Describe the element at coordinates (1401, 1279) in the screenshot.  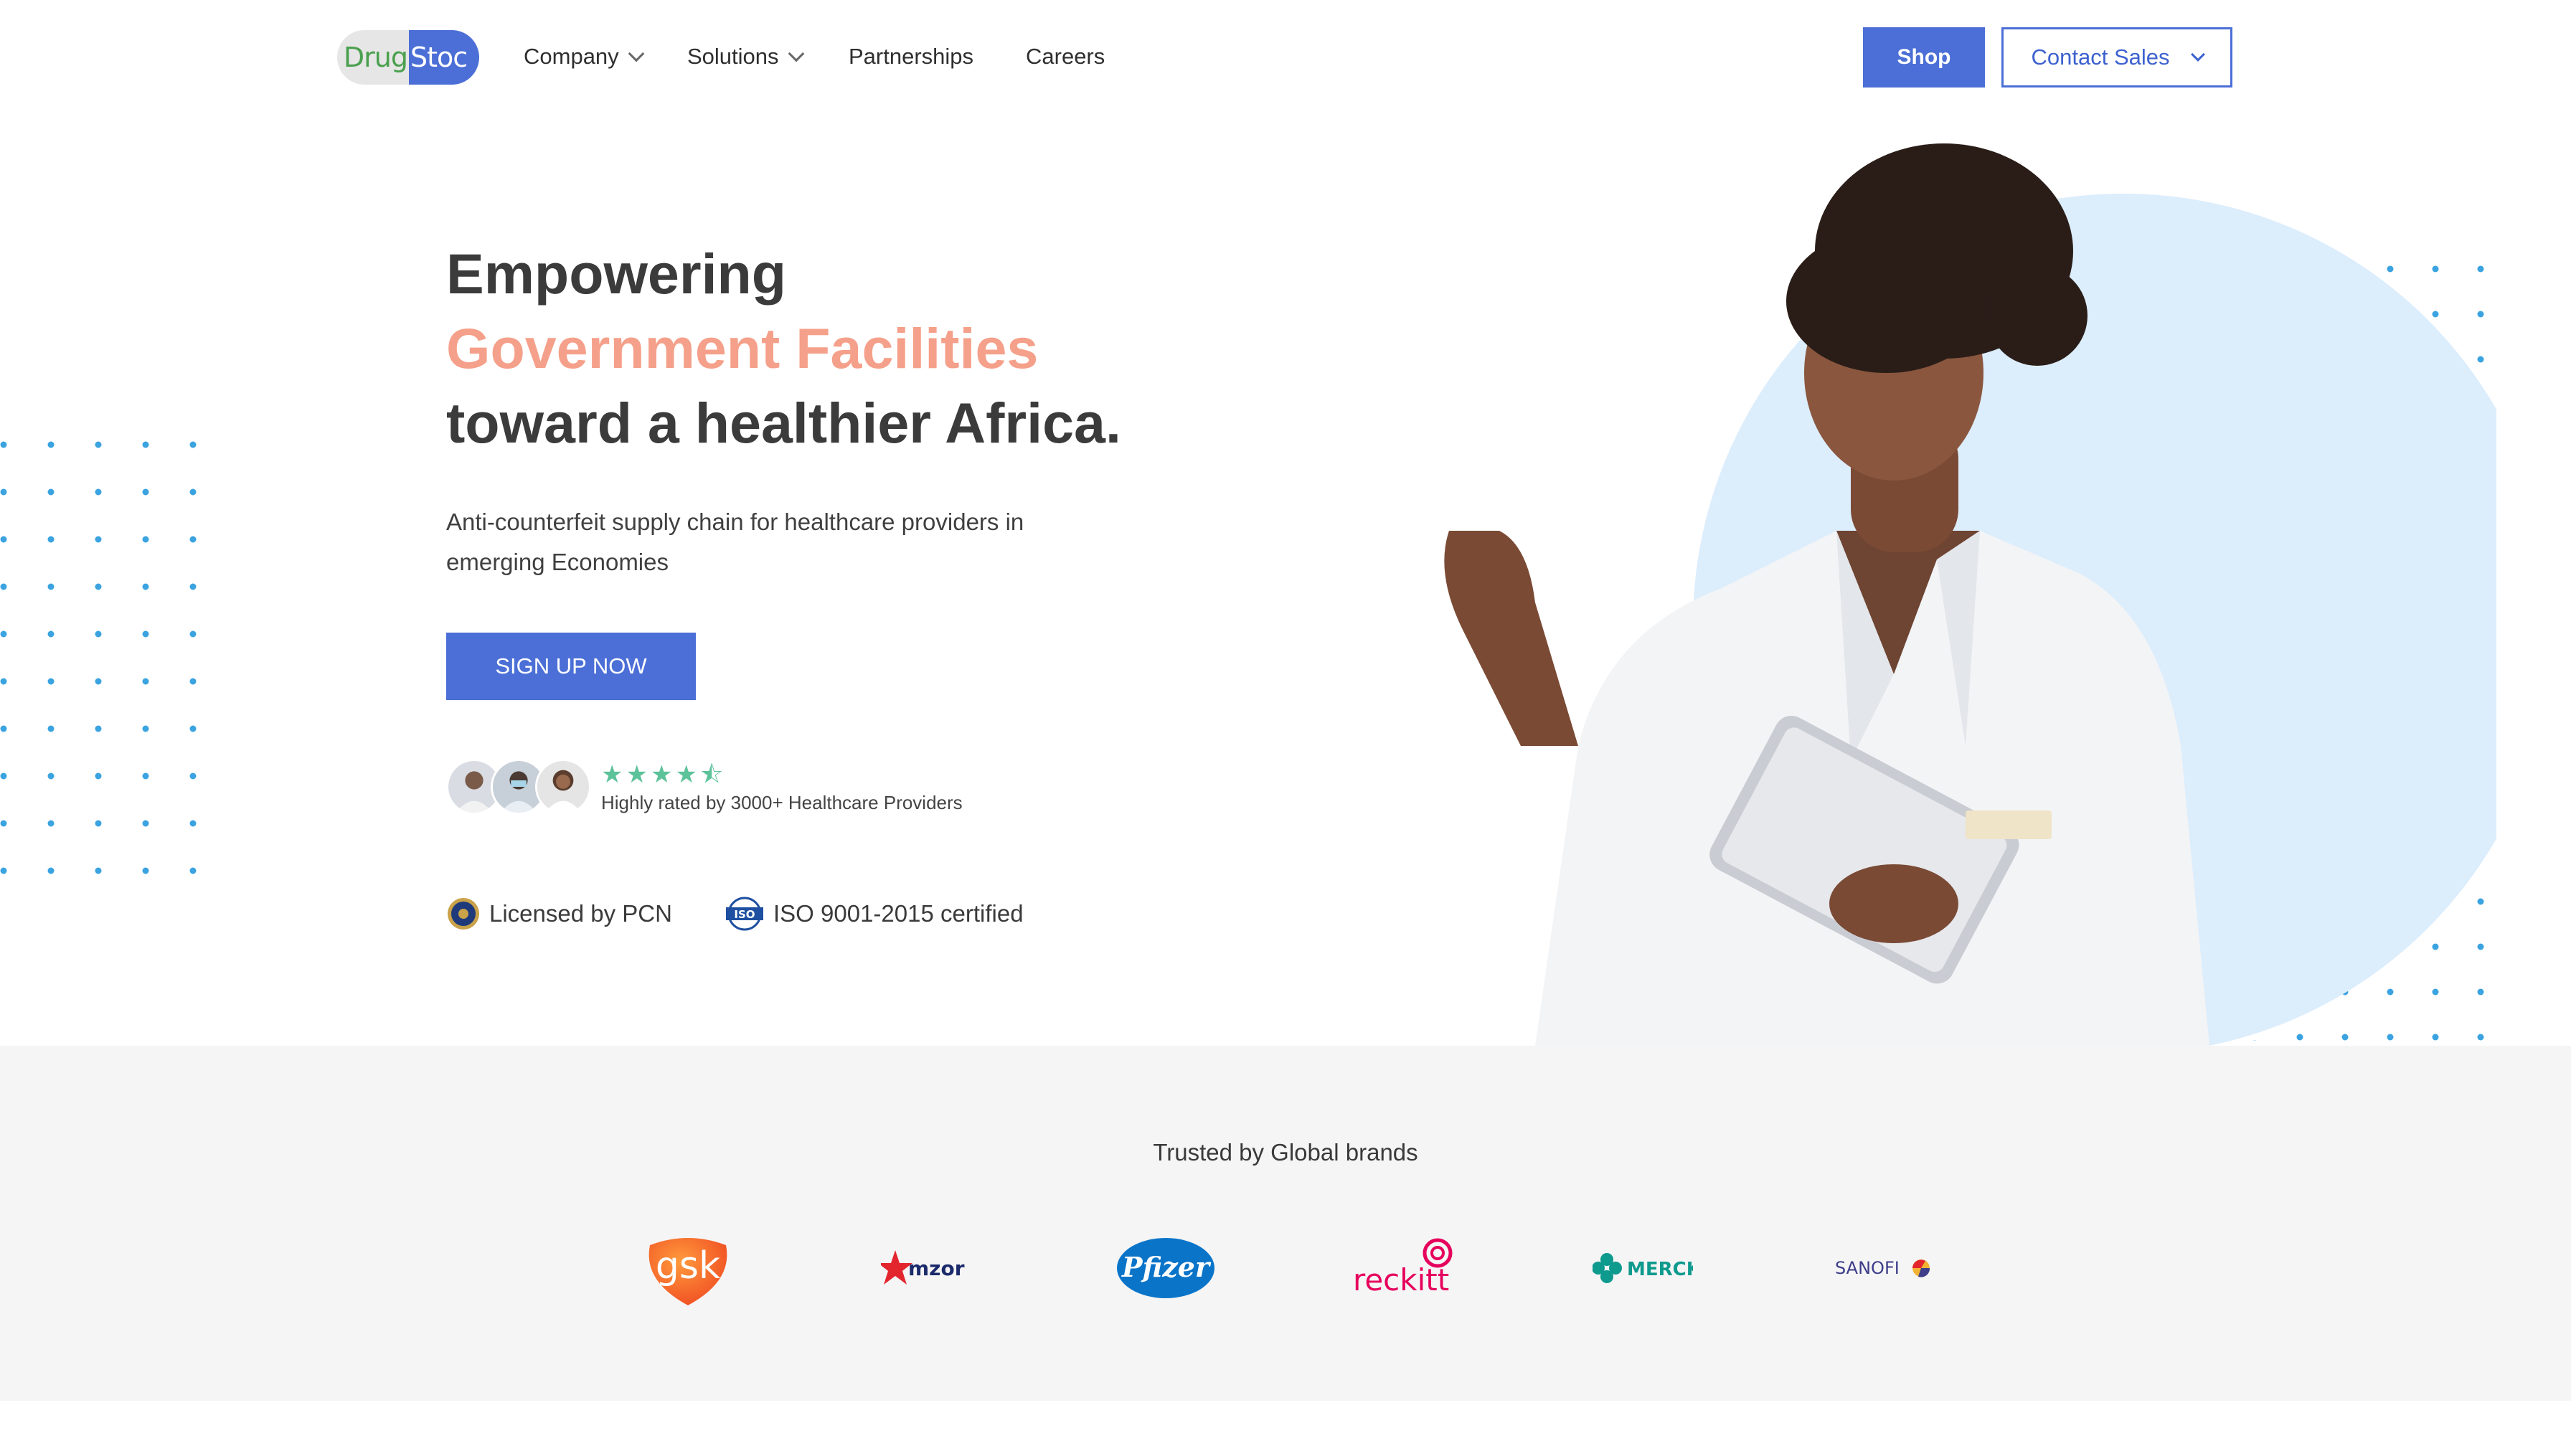
I see `brand-name-reckitt: reckitt` at that location.